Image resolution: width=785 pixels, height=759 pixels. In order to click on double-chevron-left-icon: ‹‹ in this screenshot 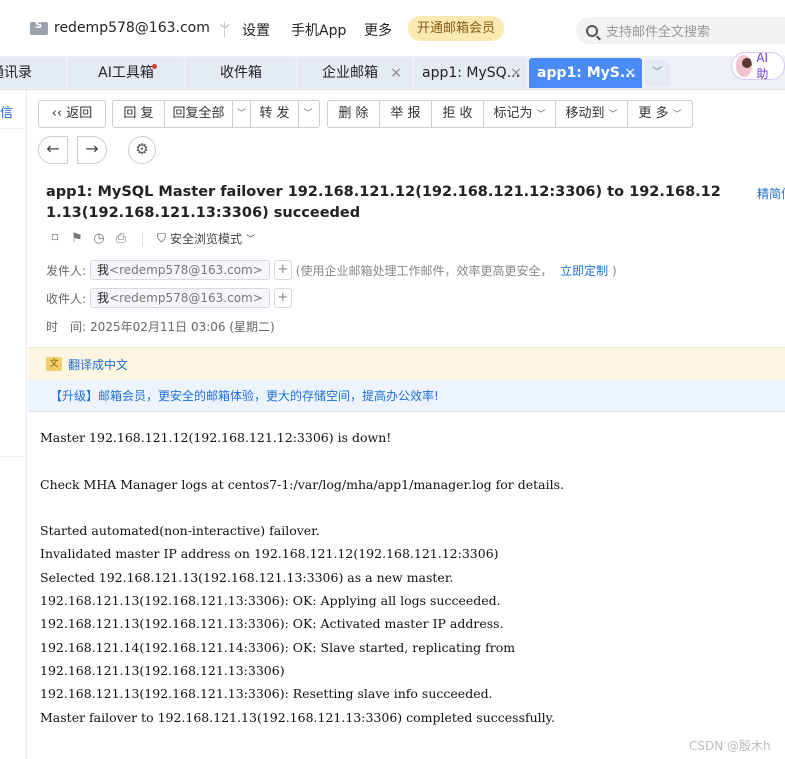, I will do `click(57, 113)`.